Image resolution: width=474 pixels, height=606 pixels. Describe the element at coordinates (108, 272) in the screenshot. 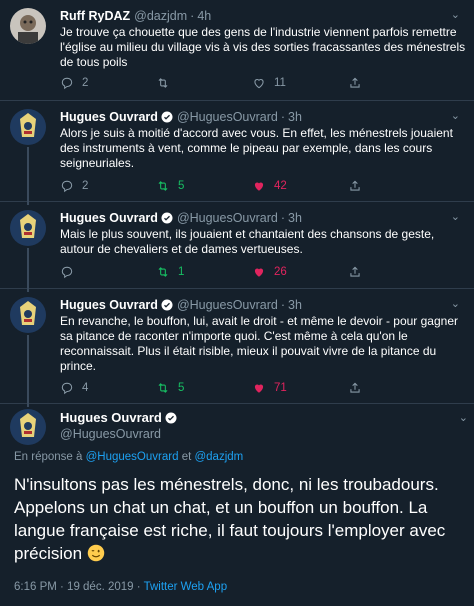

I see `reply-button` at that location.